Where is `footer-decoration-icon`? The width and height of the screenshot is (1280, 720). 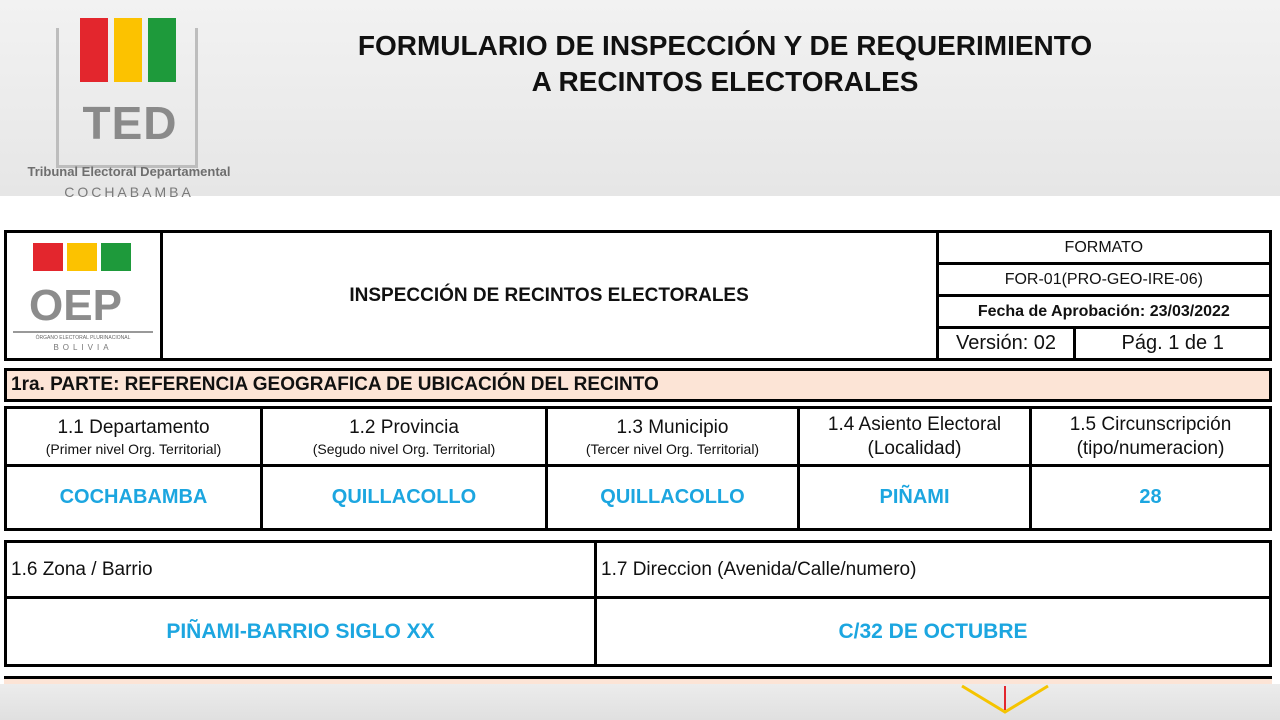 footer-decoration-icon is located at coordinates (1005, 699).